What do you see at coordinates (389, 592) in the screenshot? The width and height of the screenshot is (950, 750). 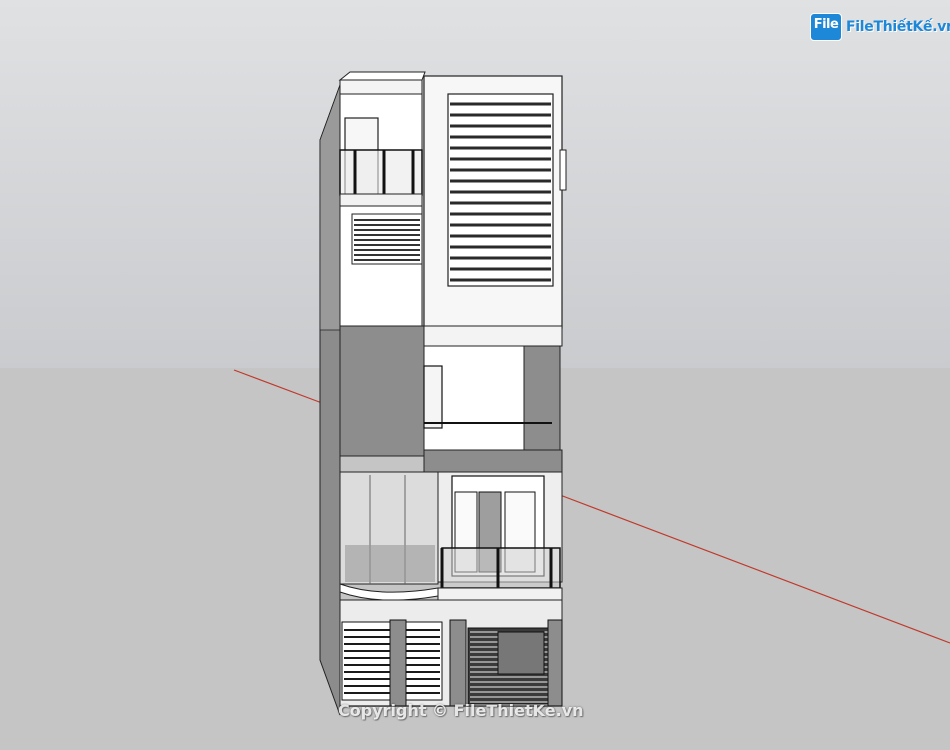 I see `curved-canopy` at bounding box center [389, 592].